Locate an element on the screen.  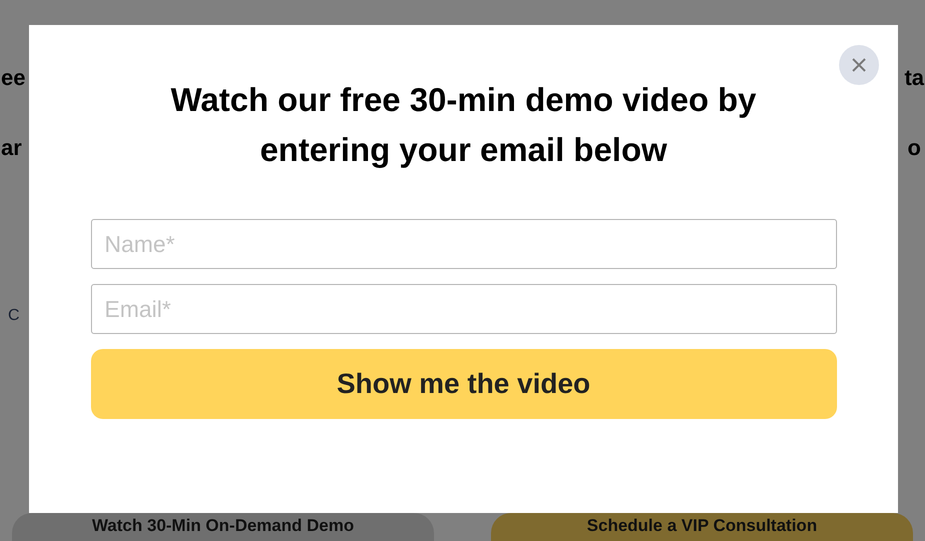
close-button is located at coordinates (859, 65).